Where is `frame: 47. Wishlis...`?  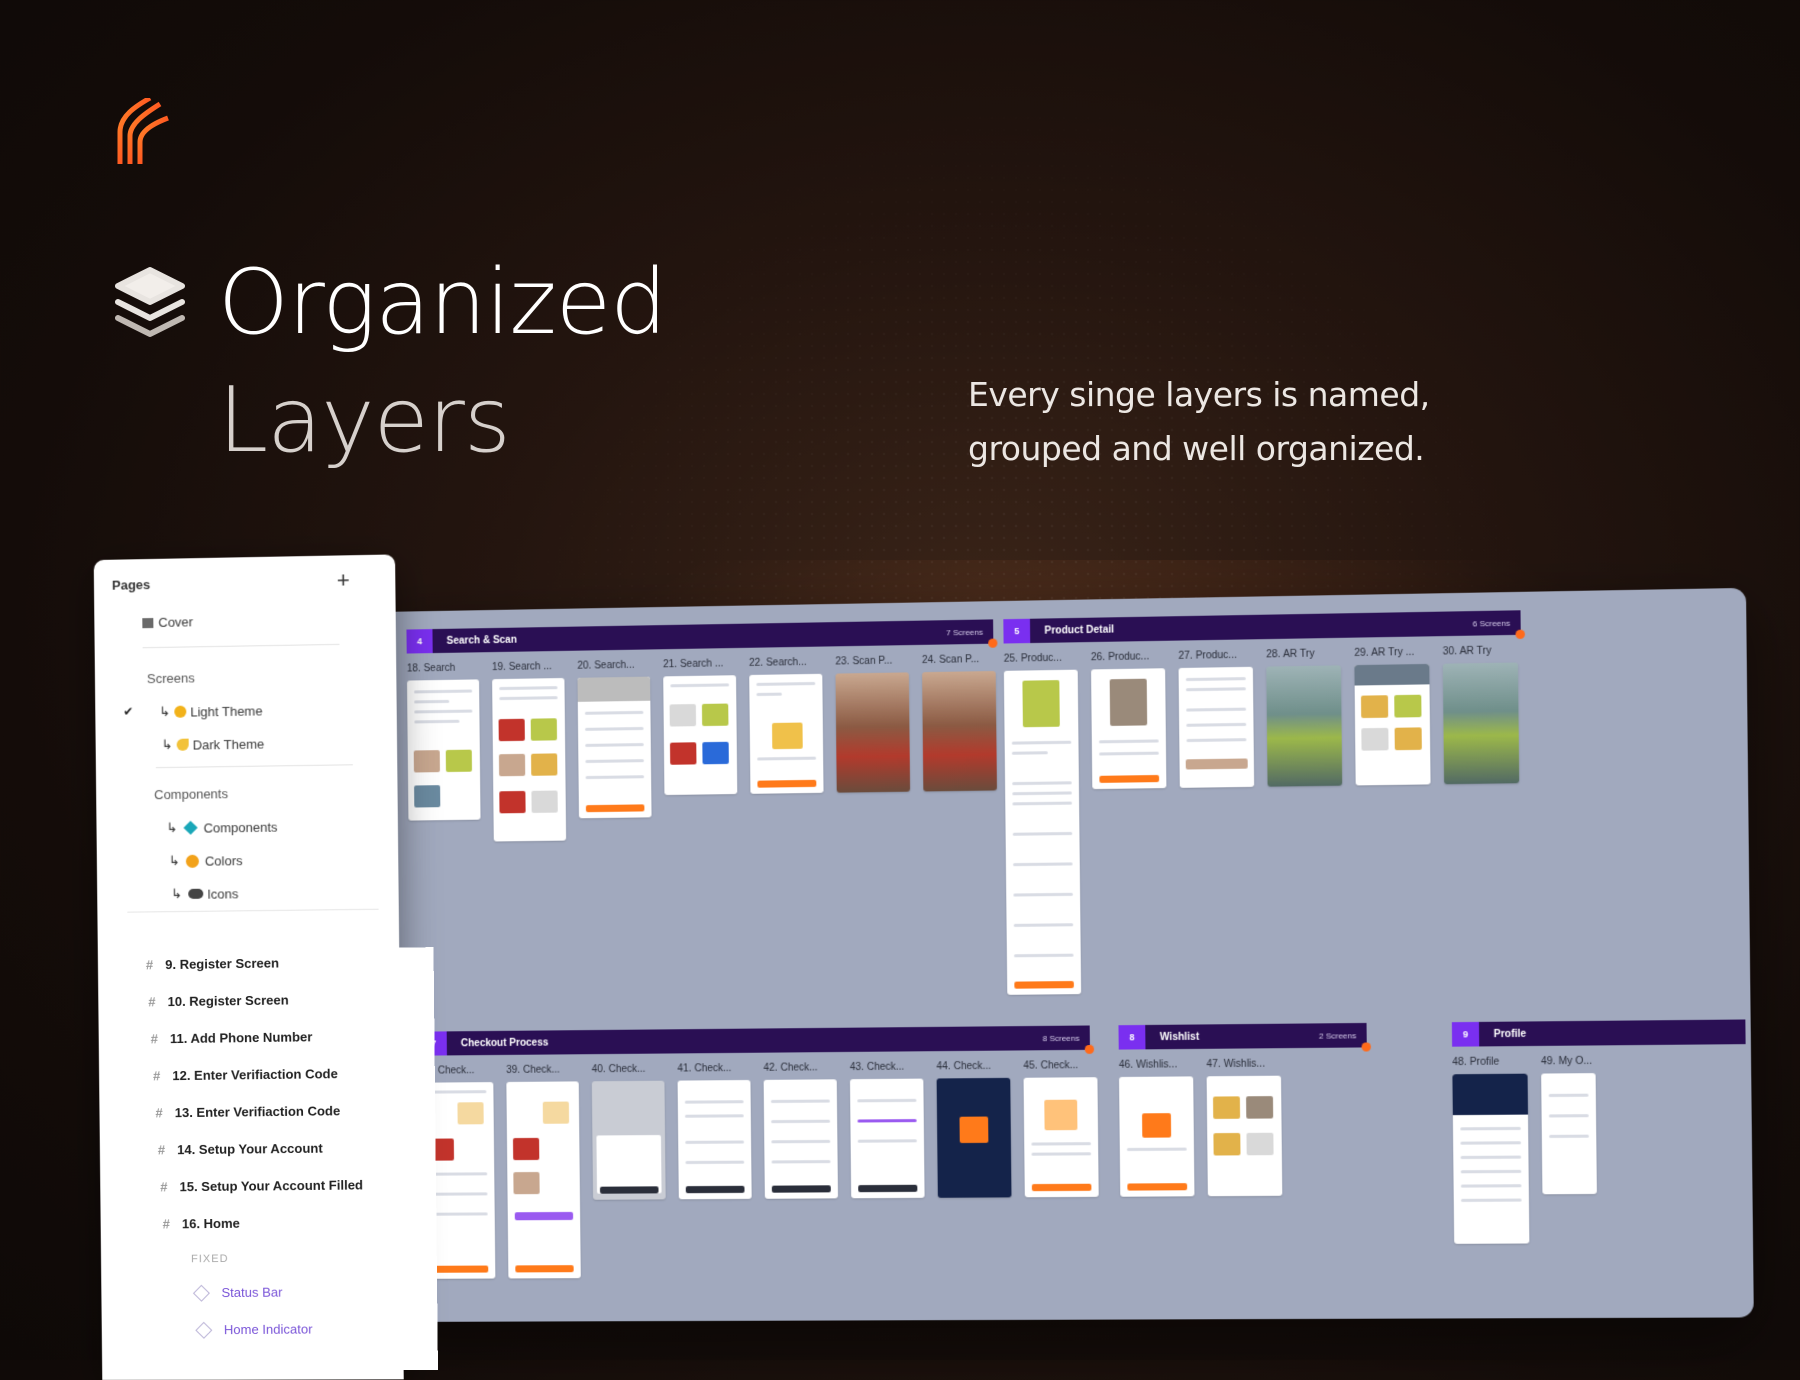
frame: 47. Wishlis... is located at coordinates (1248, 1127).